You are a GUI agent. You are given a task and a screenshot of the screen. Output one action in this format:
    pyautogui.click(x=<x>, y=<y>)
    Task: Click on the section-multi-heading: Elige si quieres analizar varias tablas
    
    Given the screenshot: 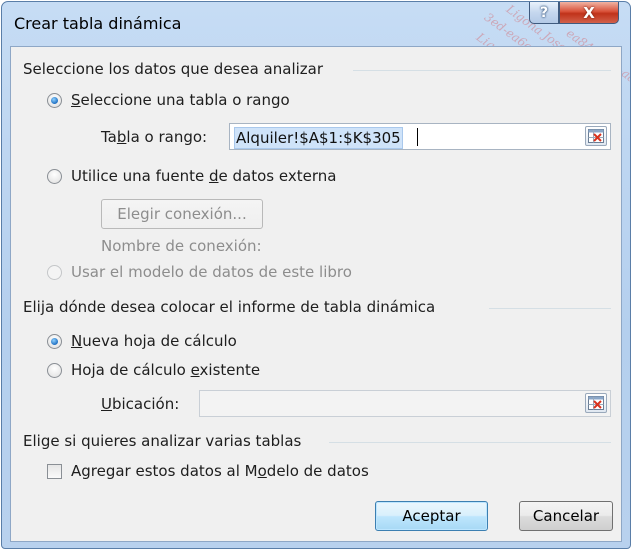 What is the action you would take?
    pyautogui.click(x=162, y=441)
    